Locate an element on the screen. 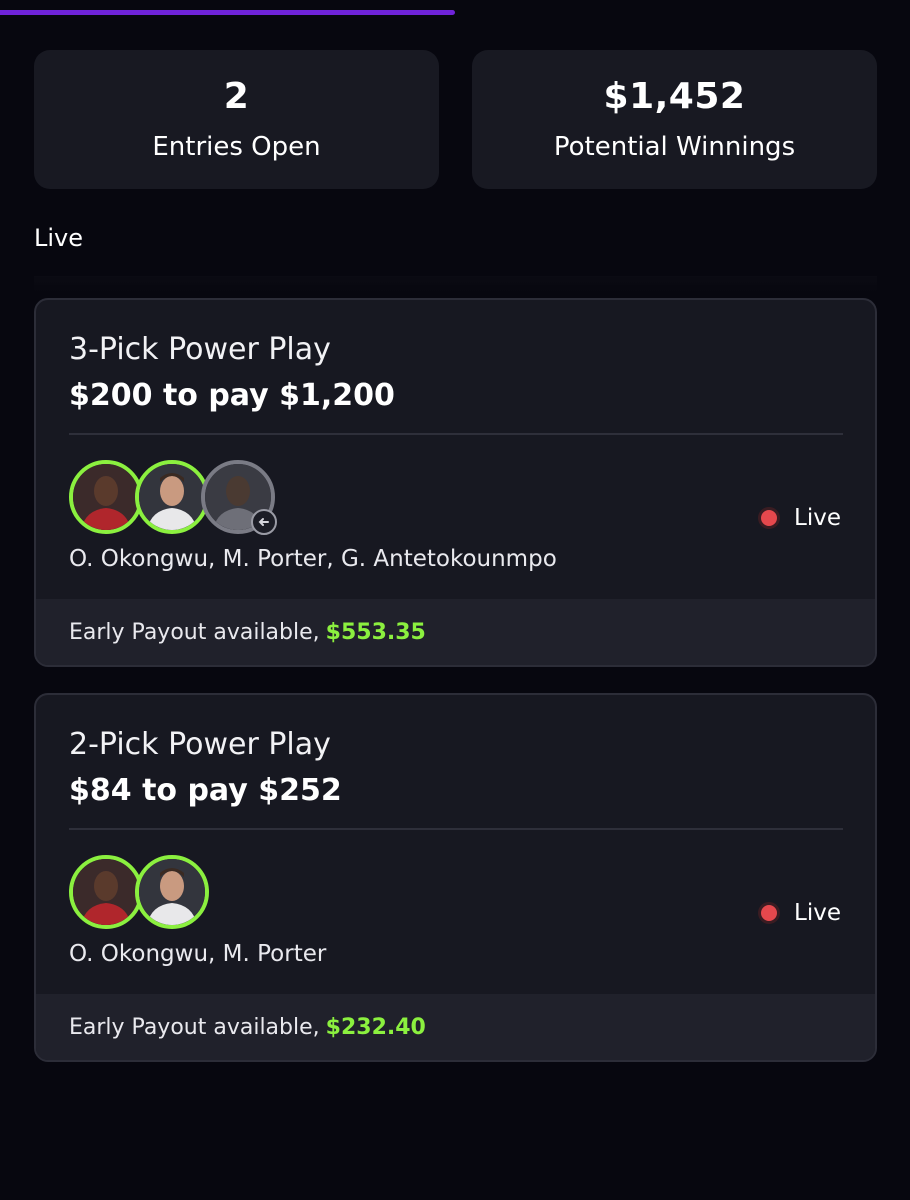 The image size is (910, 1200). arrow-left-icon is located at coordinates (263, 522).